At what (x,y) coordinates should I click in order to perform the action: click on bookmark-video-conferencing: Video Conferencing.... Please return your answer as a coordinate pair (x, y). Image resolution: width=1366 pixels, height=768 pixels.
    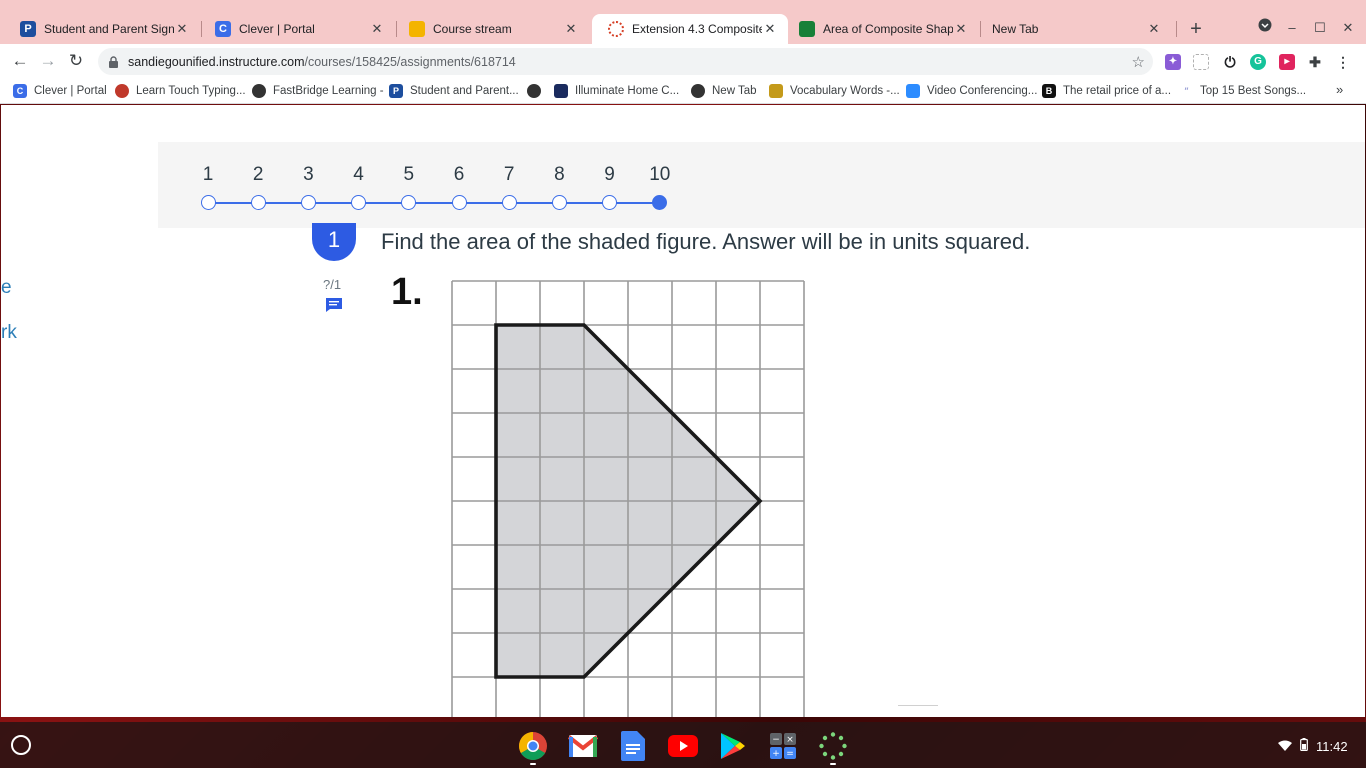
    Looking at the image, I should click on (971, 91).